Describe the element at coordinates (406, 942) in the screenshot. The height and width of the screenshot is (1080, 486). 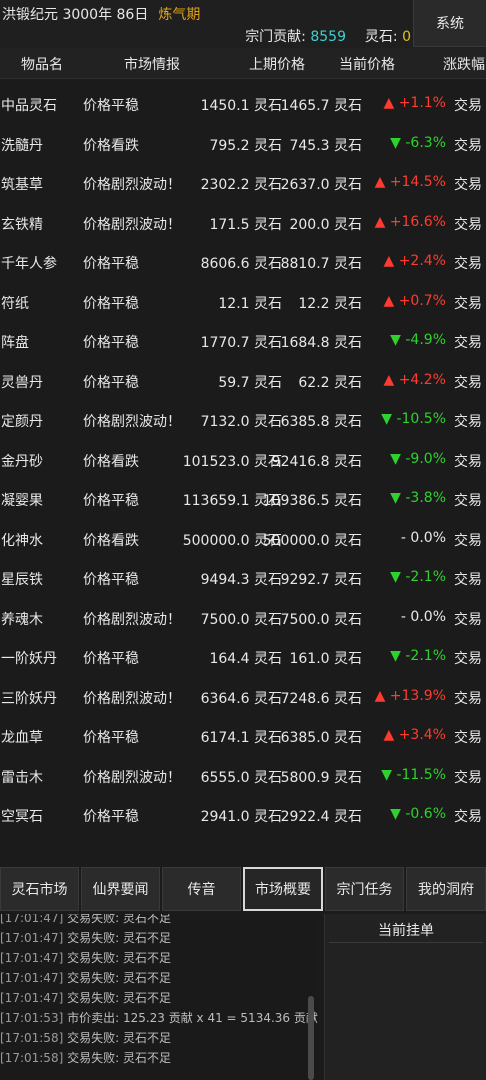
I see `divider` at that location.